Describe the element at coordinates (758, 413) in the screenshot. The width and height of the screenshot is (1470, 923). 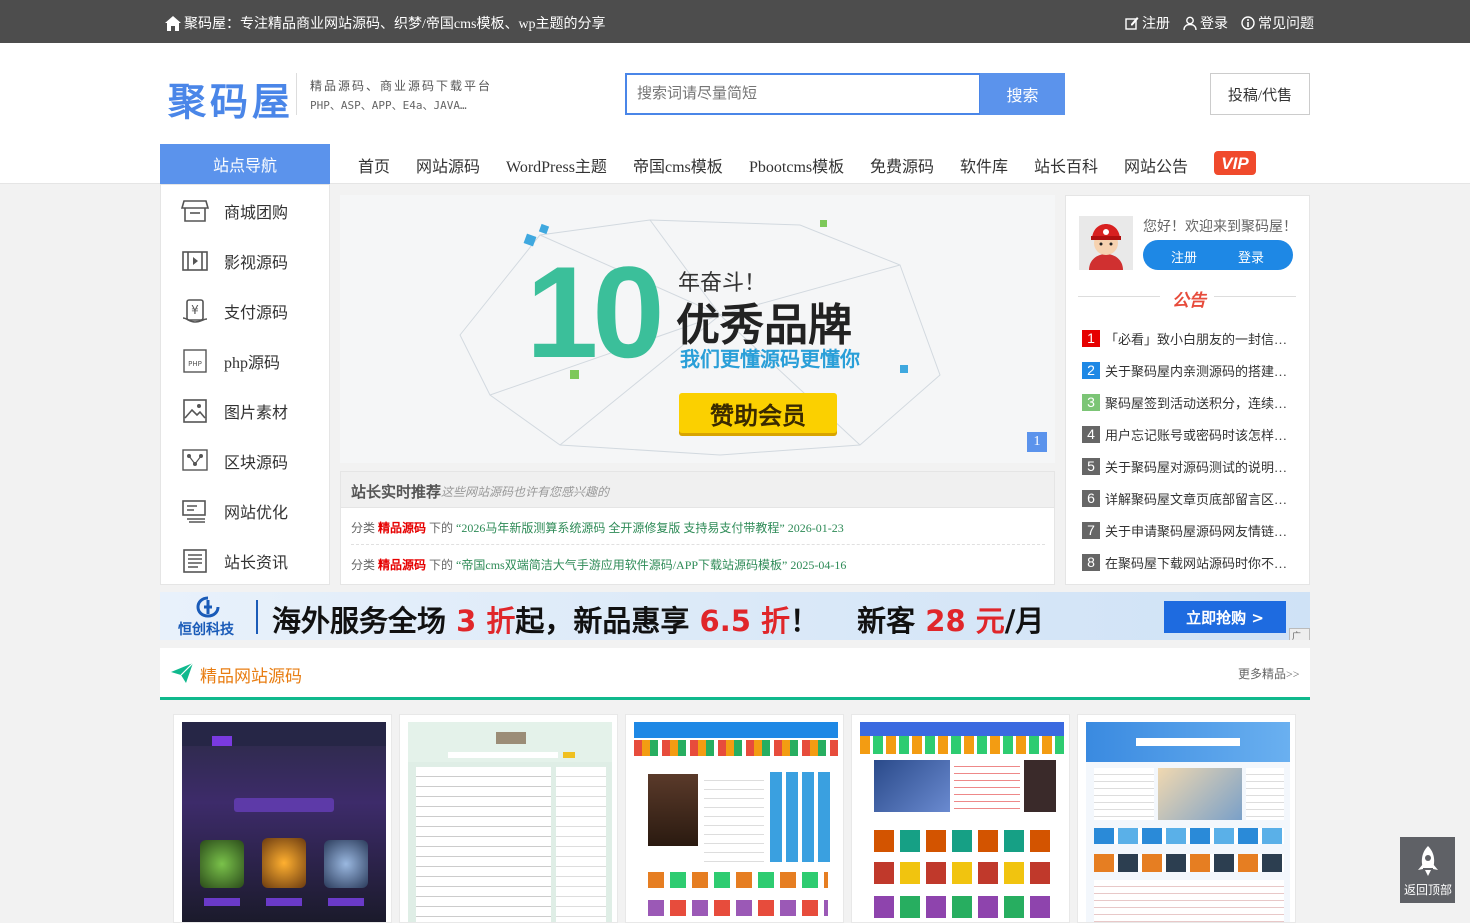
I see `sponsor-cta-button: 赞助会员` at that location.